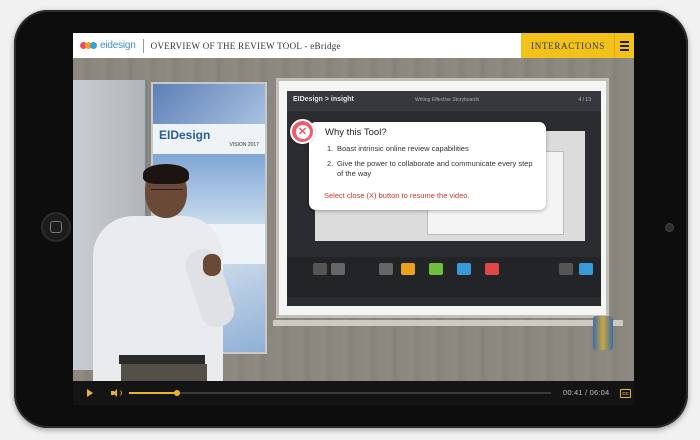 The image size is (700, 440). I want to click on close-popup-button: ✕, so click(302, 131).